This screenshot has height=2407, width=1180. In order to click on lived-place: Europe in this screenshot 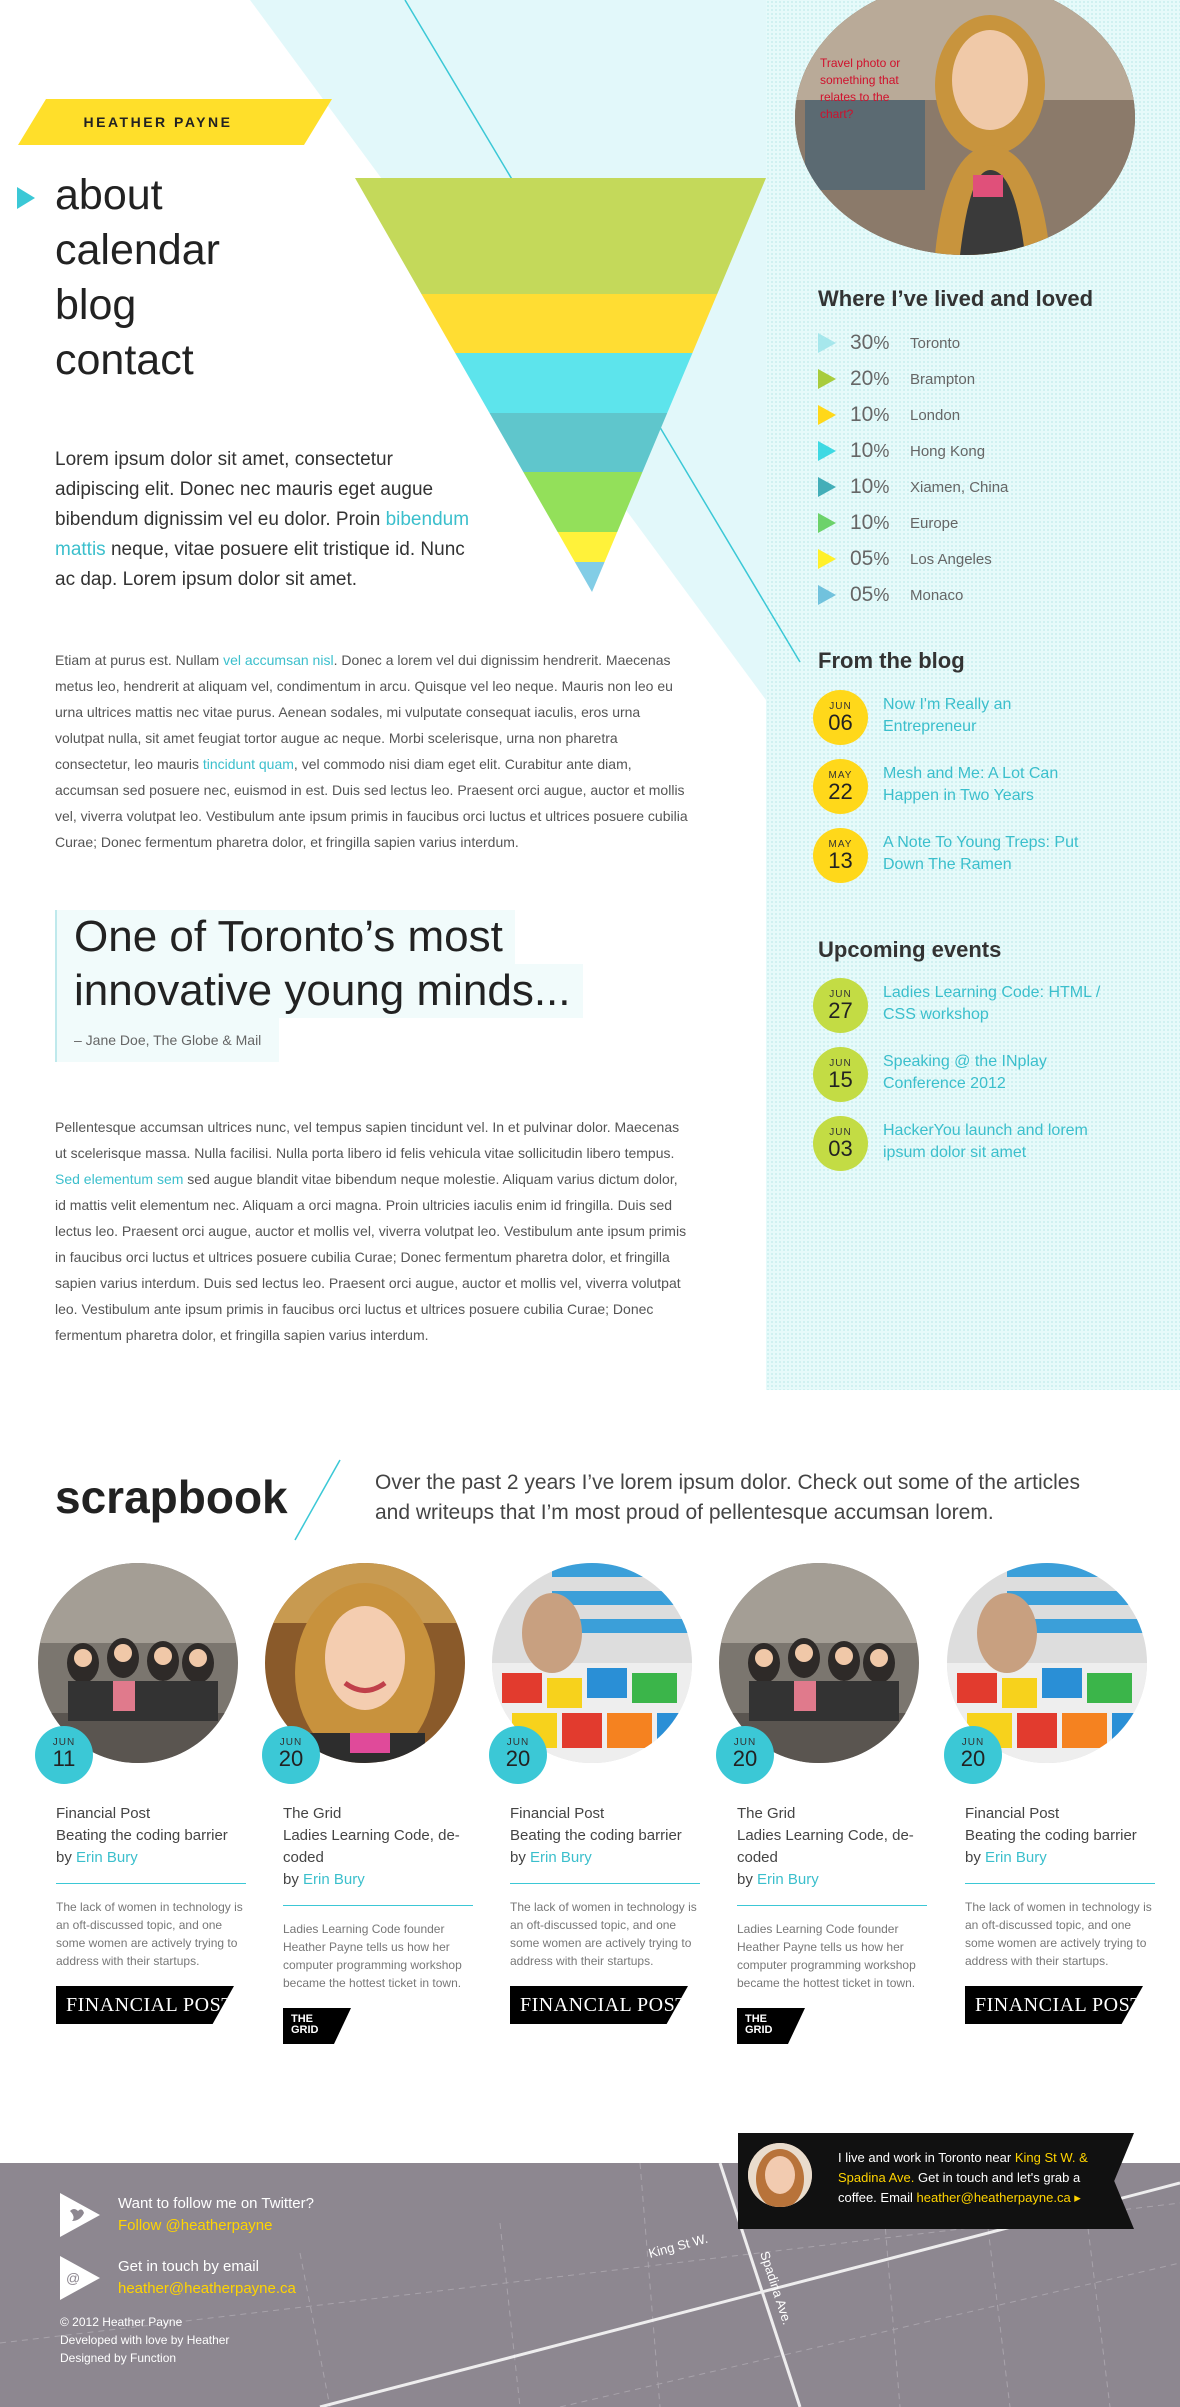, I will do `click(934, 523)`.